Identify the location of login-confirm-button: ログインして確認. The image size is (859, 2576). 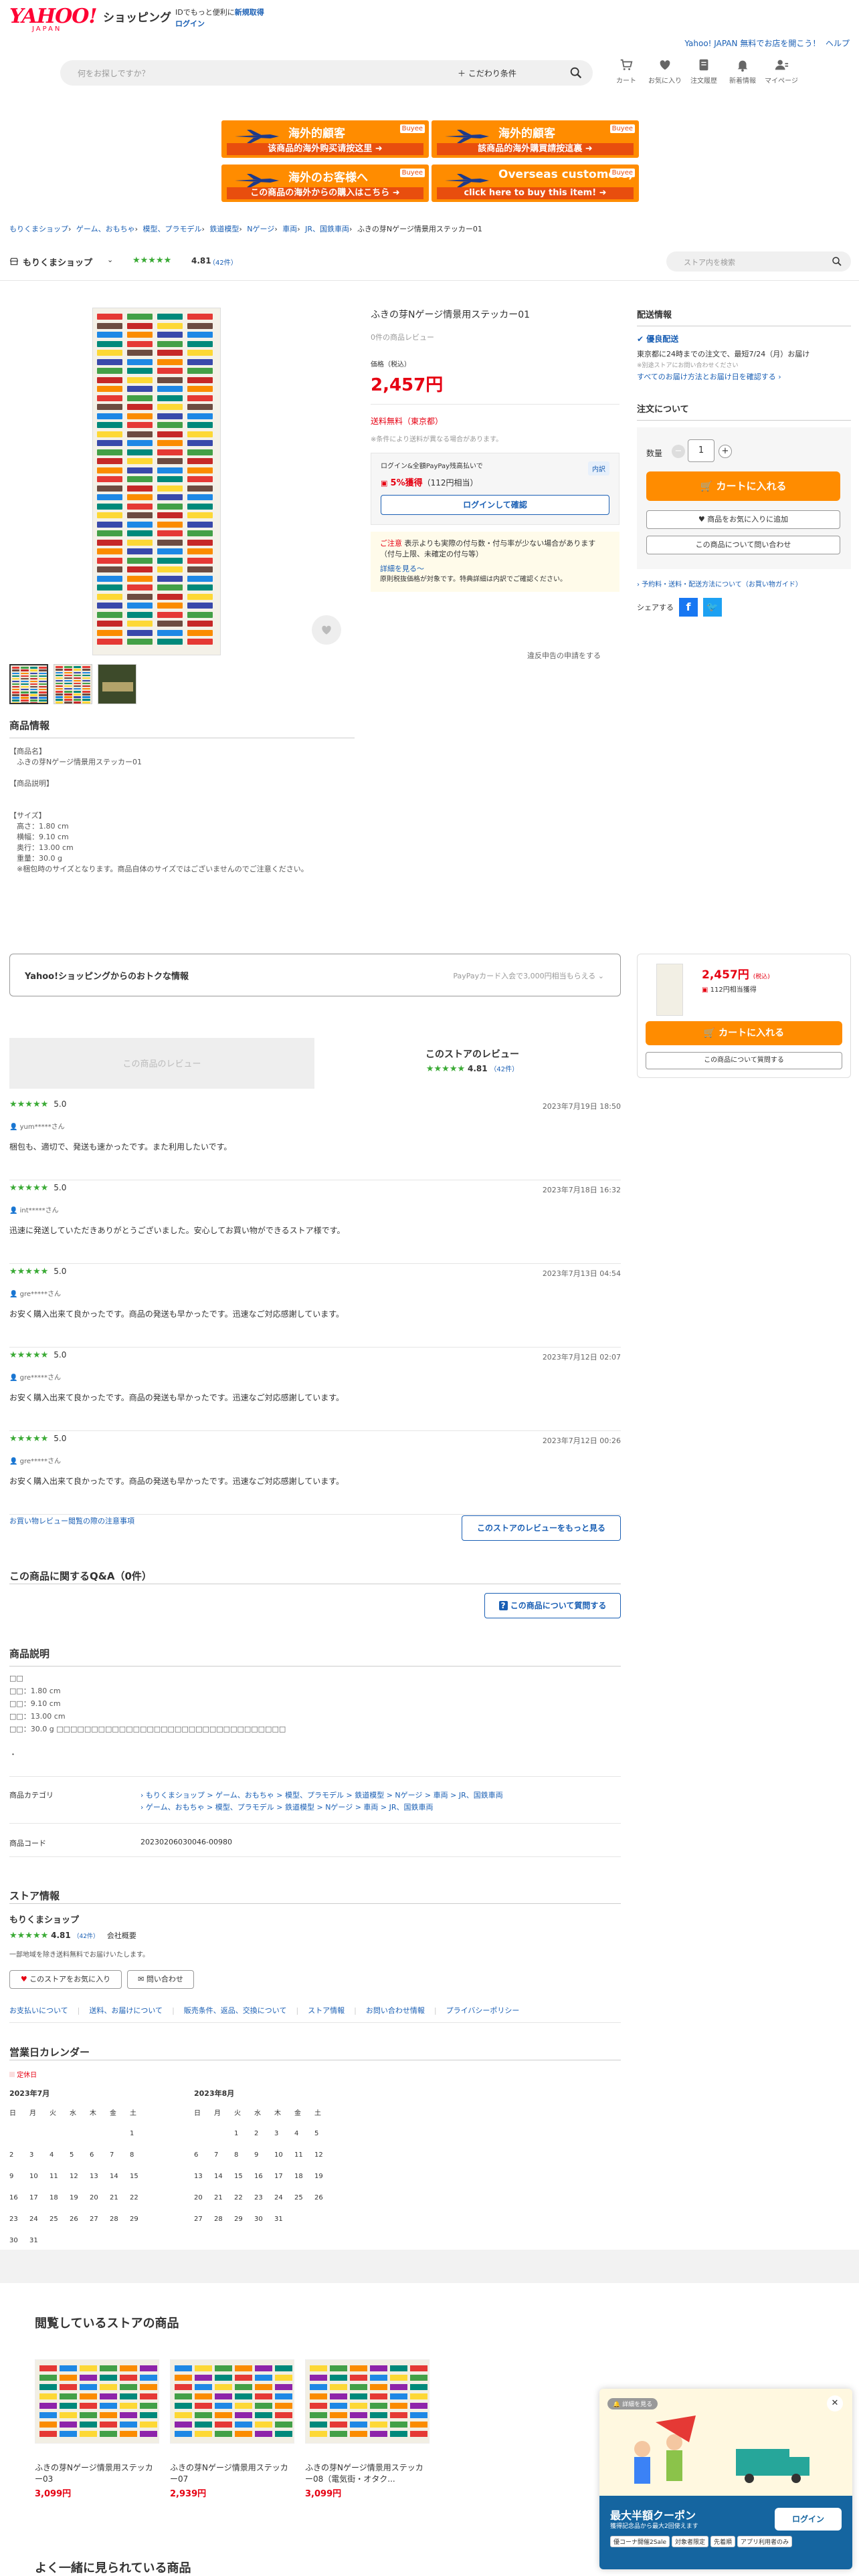
(495, 505).